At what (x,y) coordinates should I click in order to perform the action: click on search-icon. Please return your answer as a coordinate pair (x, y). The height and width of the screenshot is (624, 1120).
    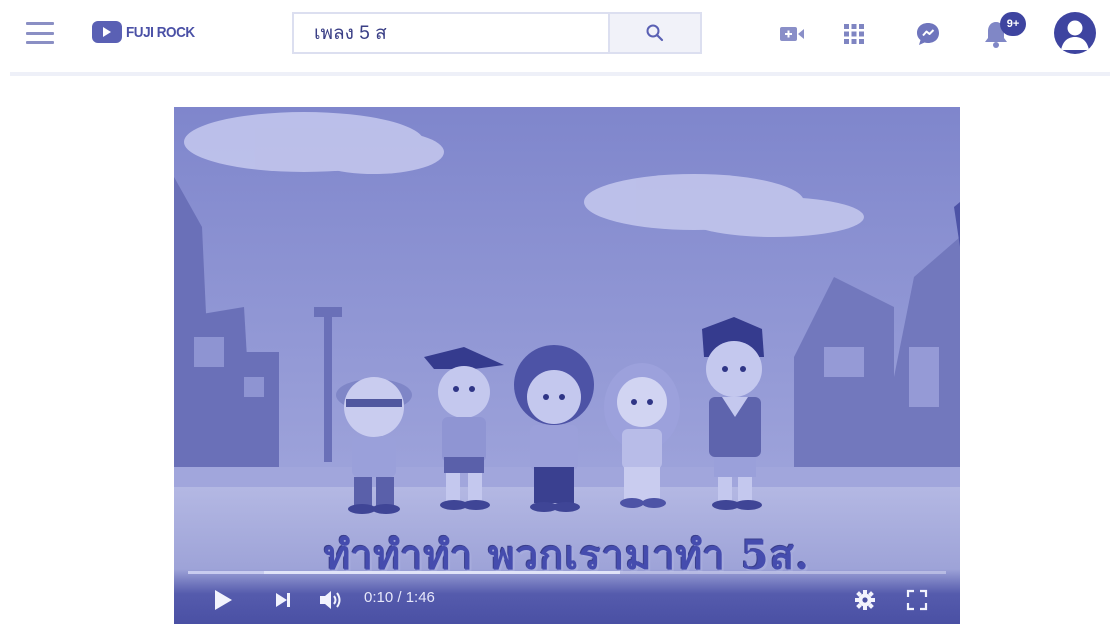
    Looking at the image, I should click on (655, 33).